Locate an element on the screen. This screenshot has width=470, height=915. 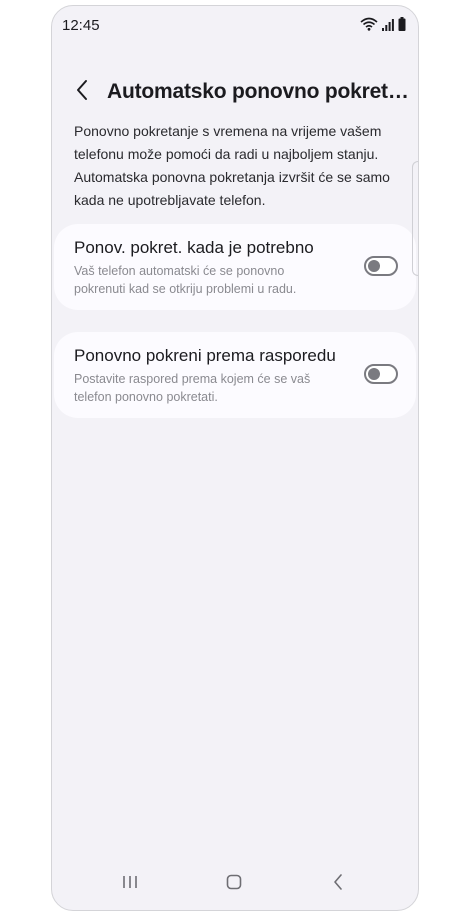
header: Automatsko ponovno pokretanje is located at coordinates (235, 93).